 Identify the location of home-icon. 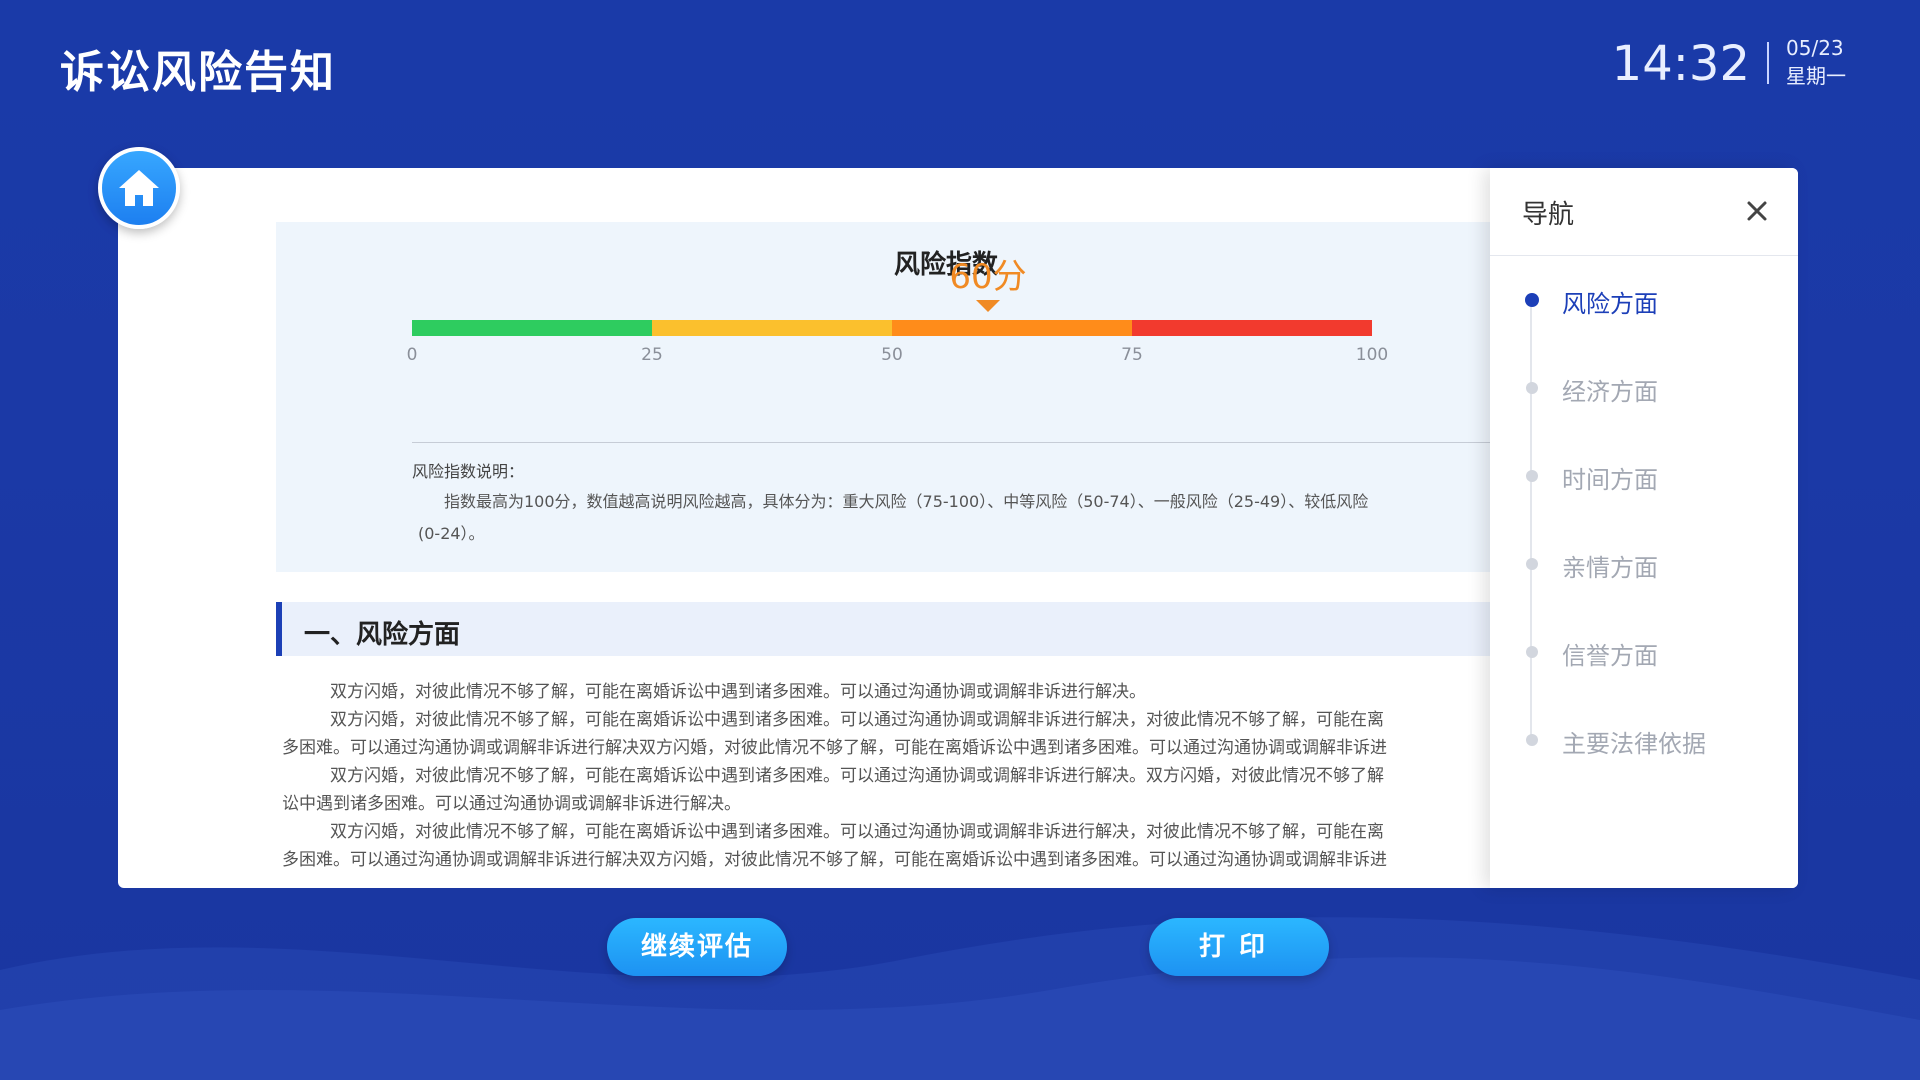
(139, 188).